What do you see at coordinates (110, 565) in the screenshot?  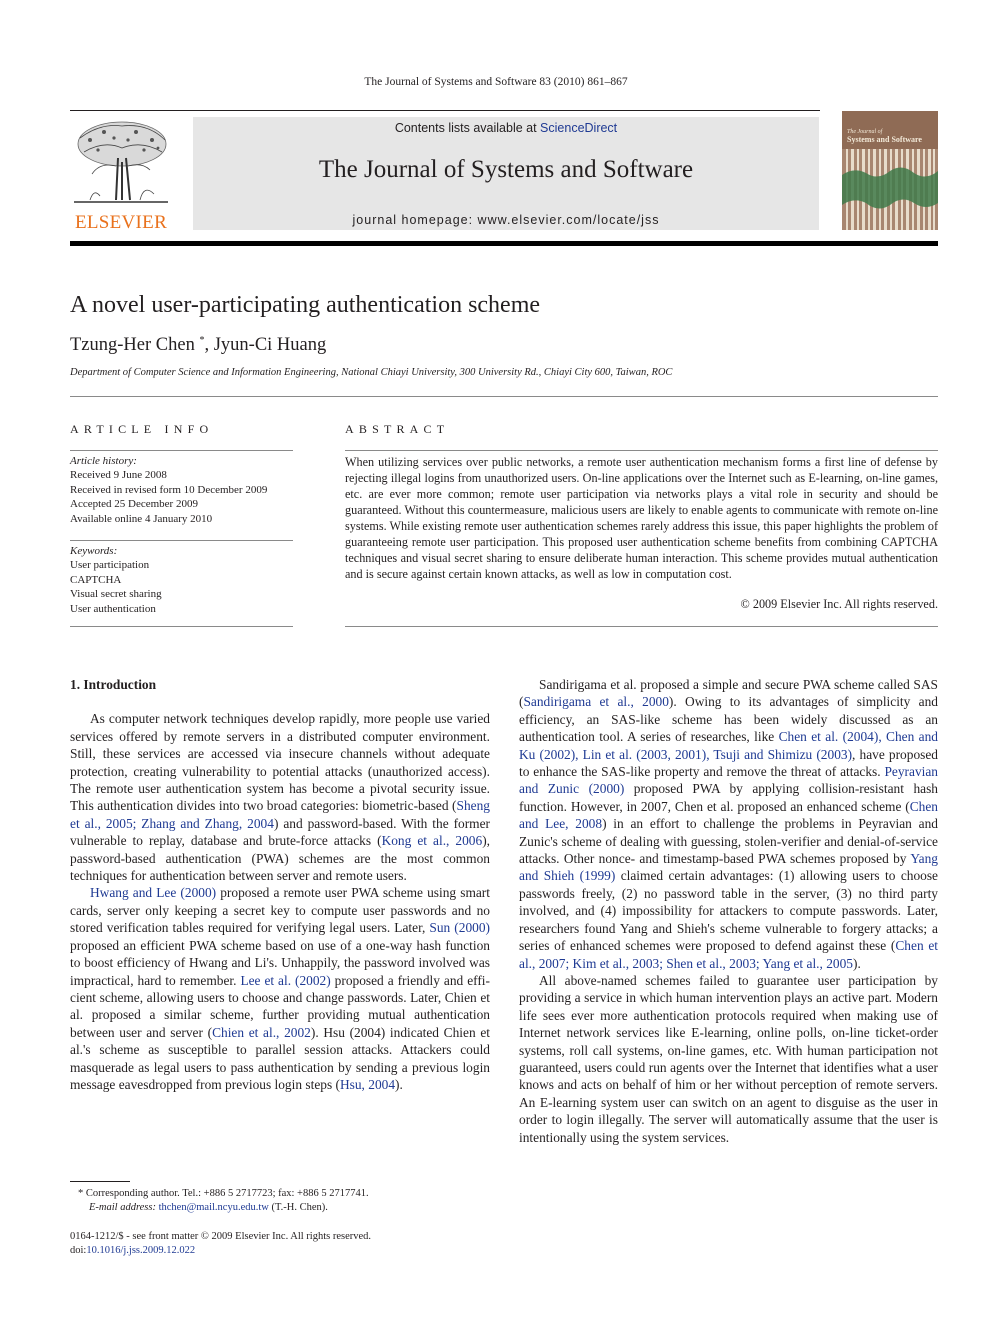 I see `keyword: User participation` at bounding box center [110, 565].